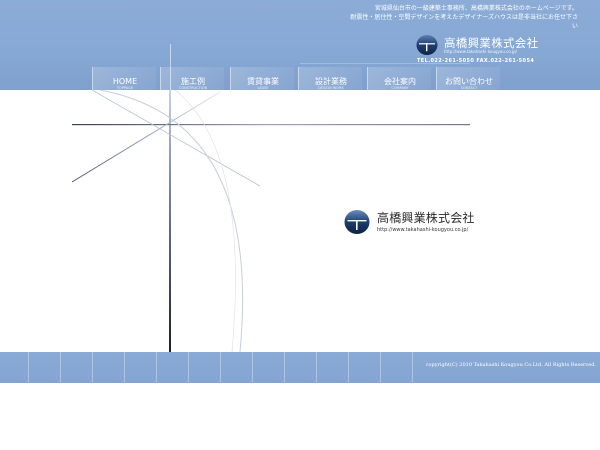 The height and width of the screenshot is (450, 600). Describe the element at coordinates (125, 81) in the screenshot. I see `nav-label: HOME` at that location.